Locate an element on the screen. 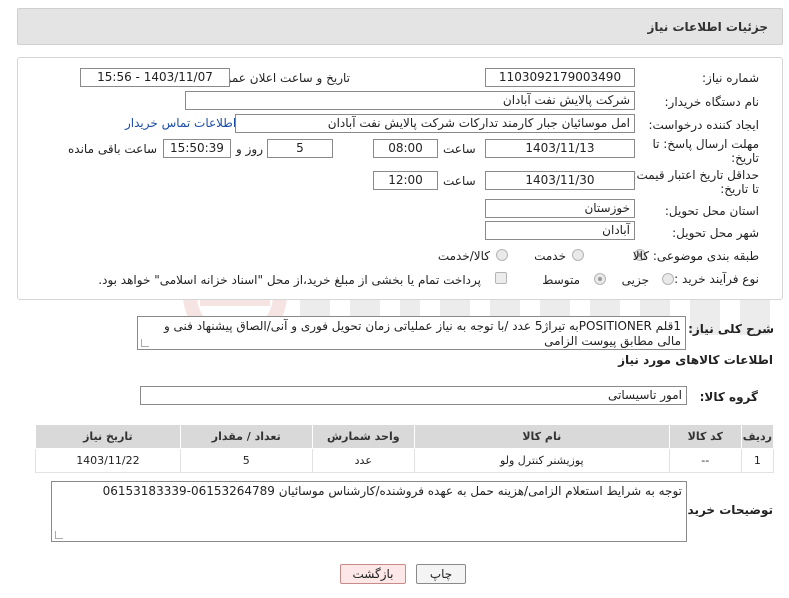 This screenshot has height=598, width=789. requester-label: ایجاد کننده درخواست: is located at coordinates (703, 125).